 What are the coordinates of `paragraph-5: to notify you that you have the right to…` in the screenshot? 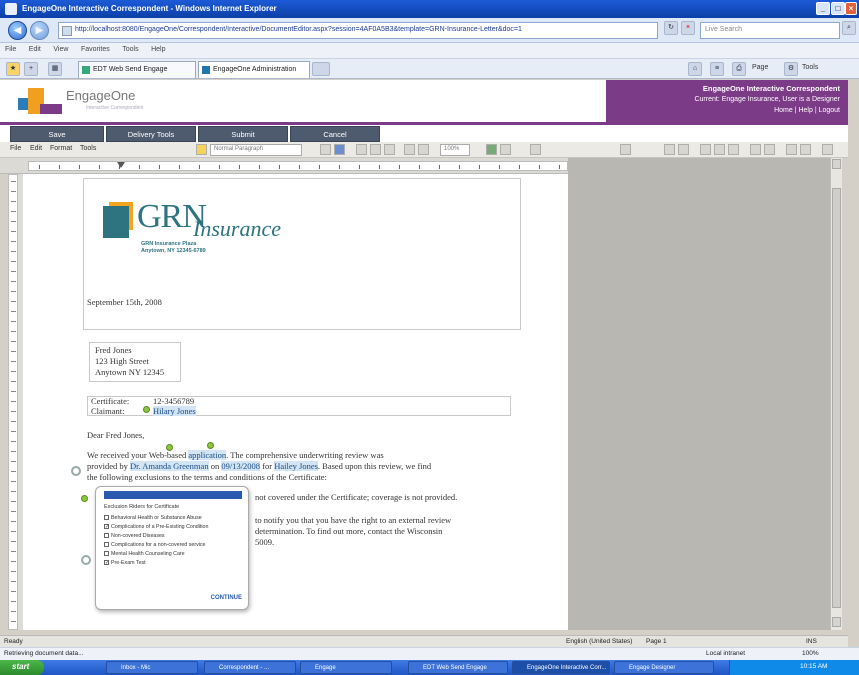 It's located at (353, 520).